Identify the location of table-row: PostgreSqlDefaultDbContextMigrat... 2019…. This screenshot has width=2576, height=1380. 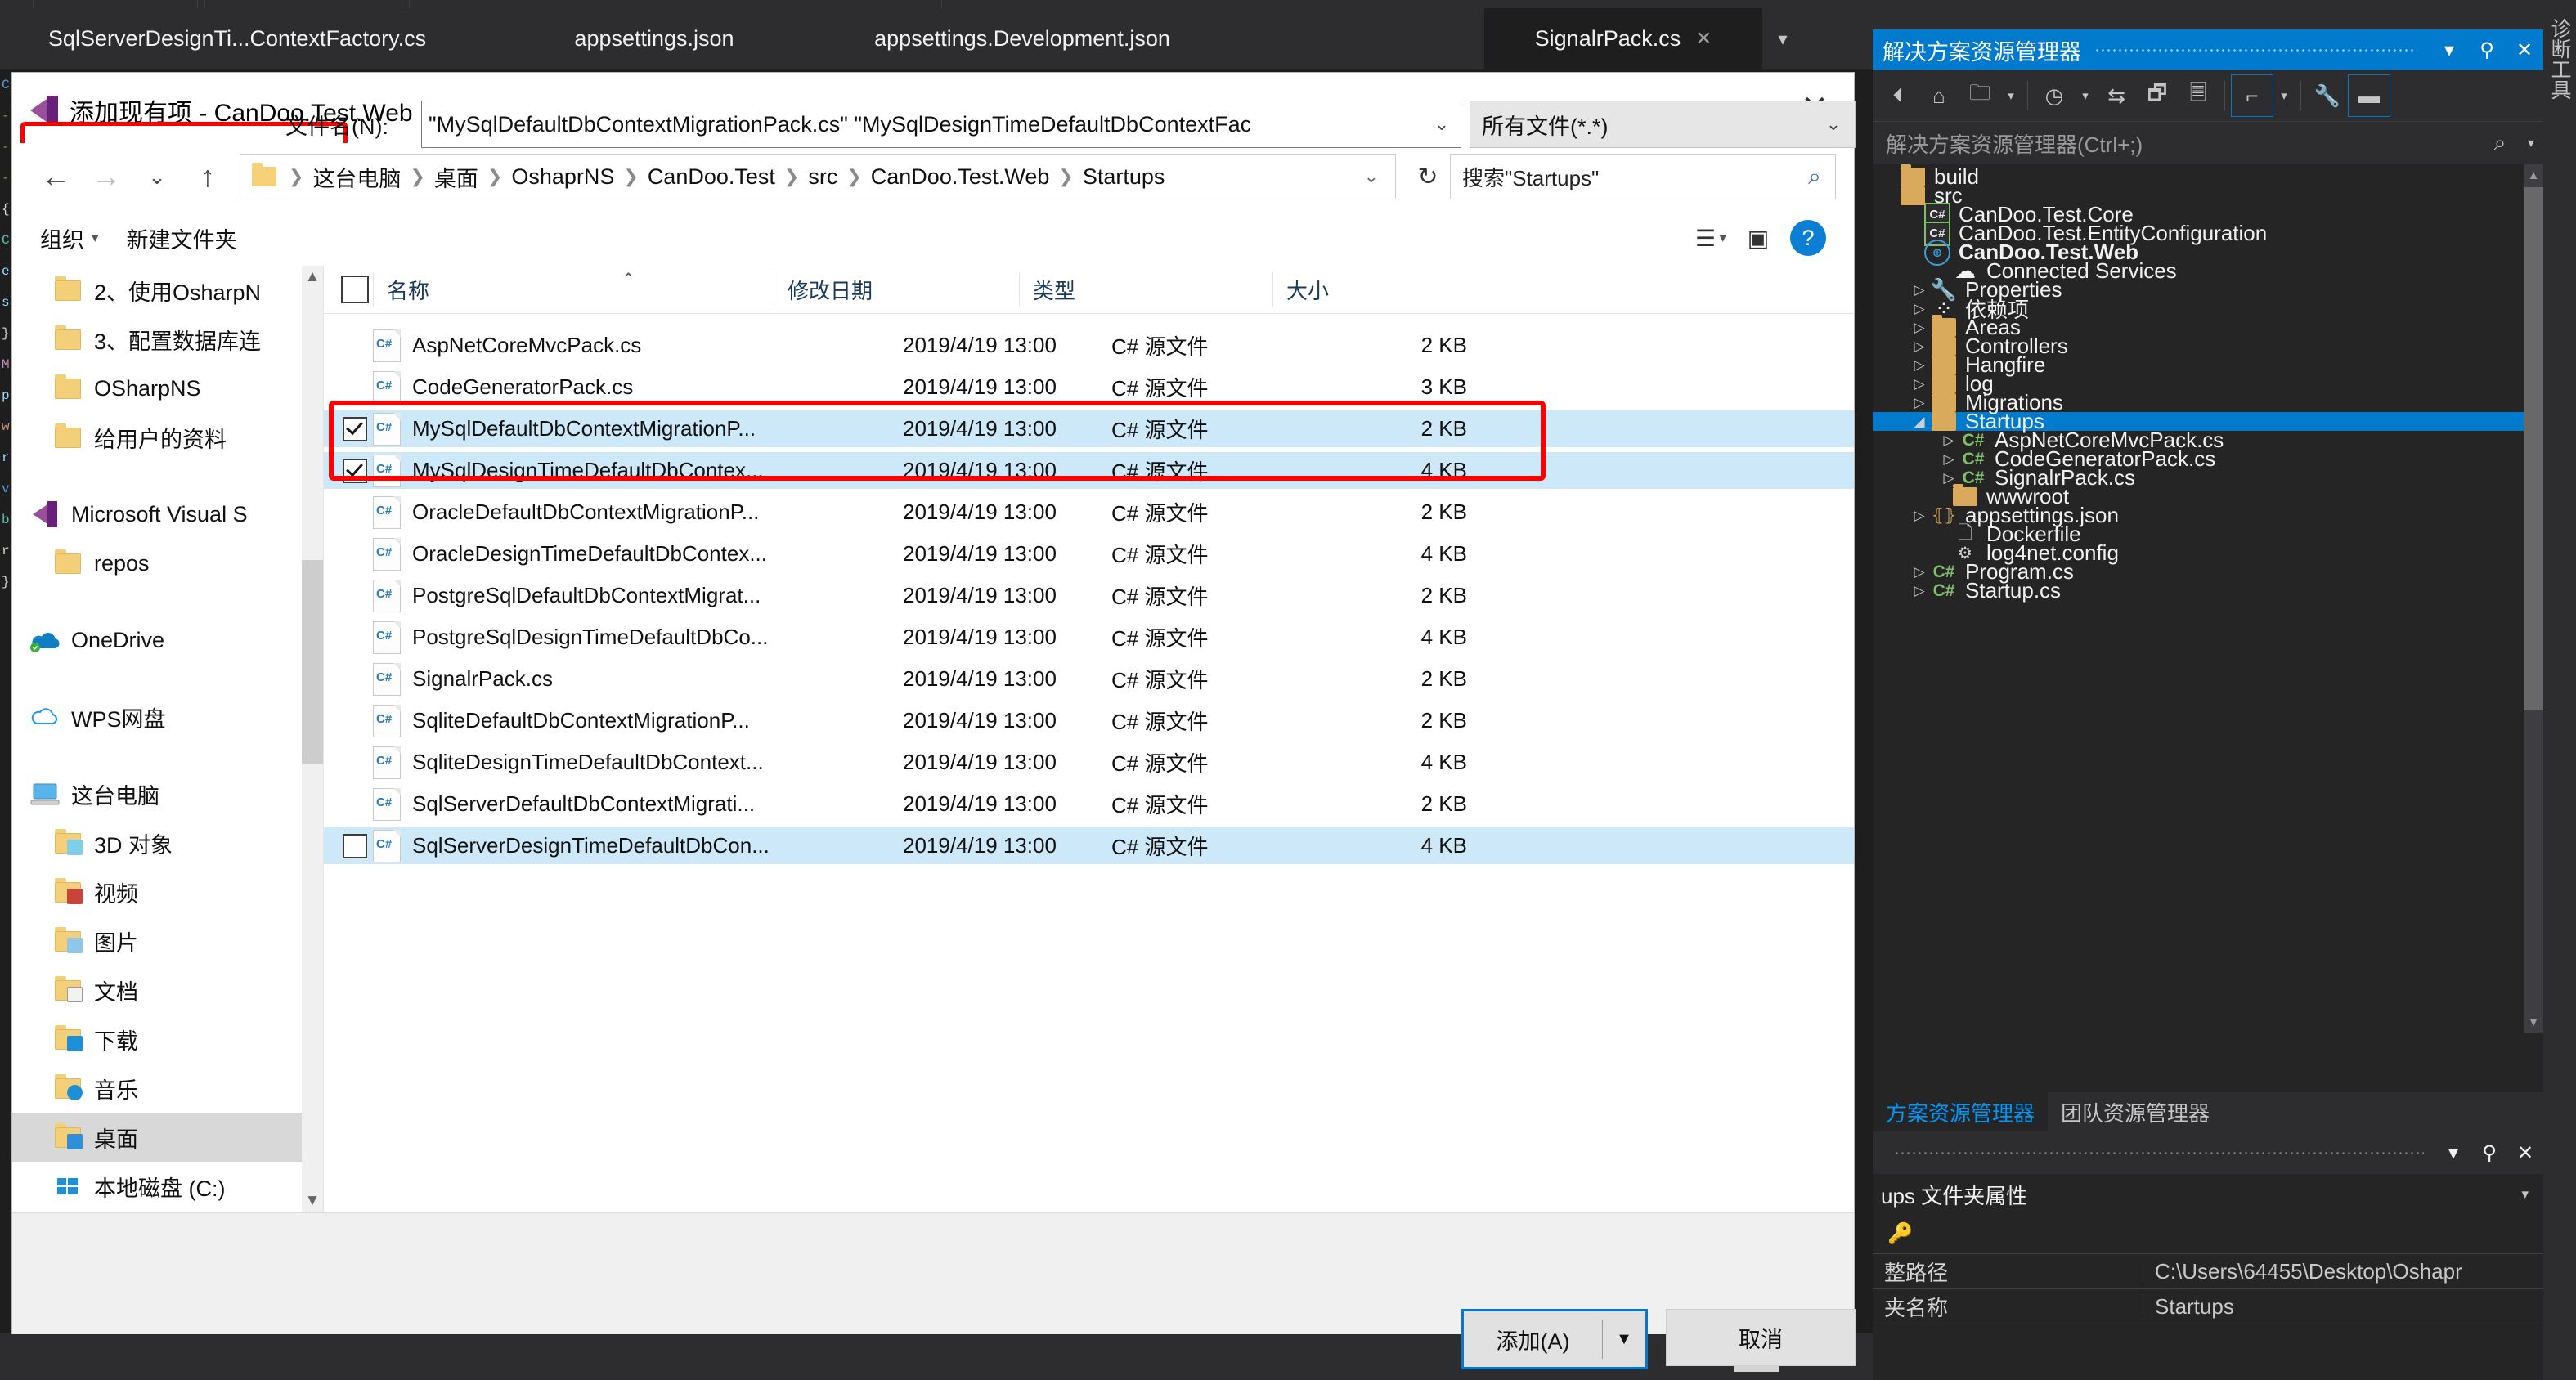
(1089, 595).